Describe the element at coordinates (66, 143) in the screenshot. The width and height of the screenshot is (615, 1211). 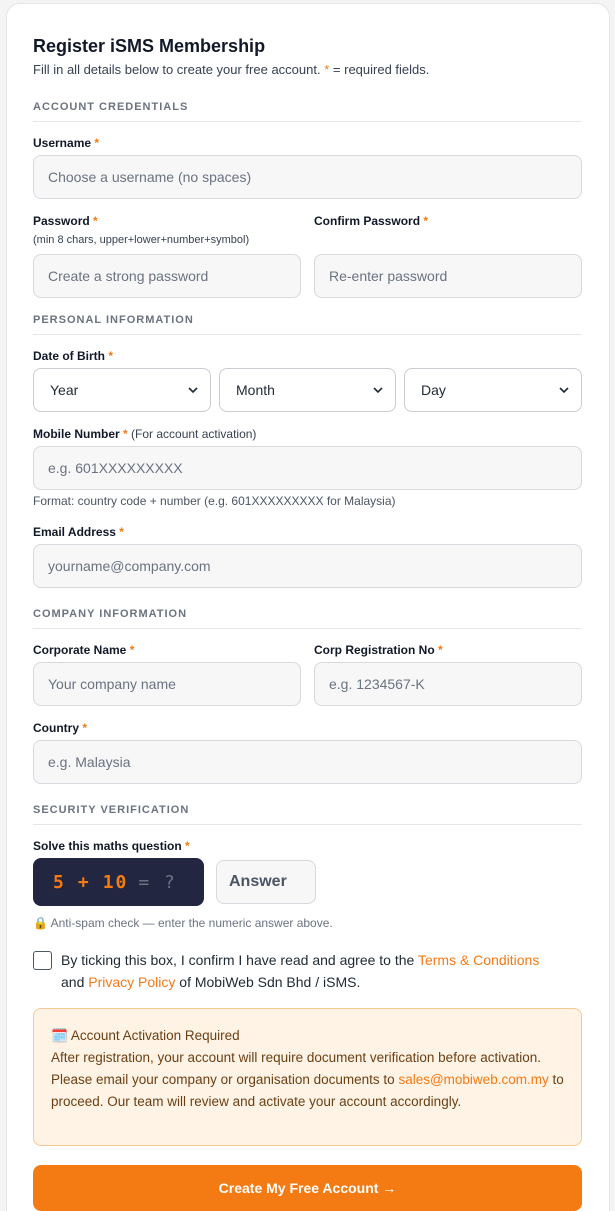
I see `username-label: Username *` at that location.